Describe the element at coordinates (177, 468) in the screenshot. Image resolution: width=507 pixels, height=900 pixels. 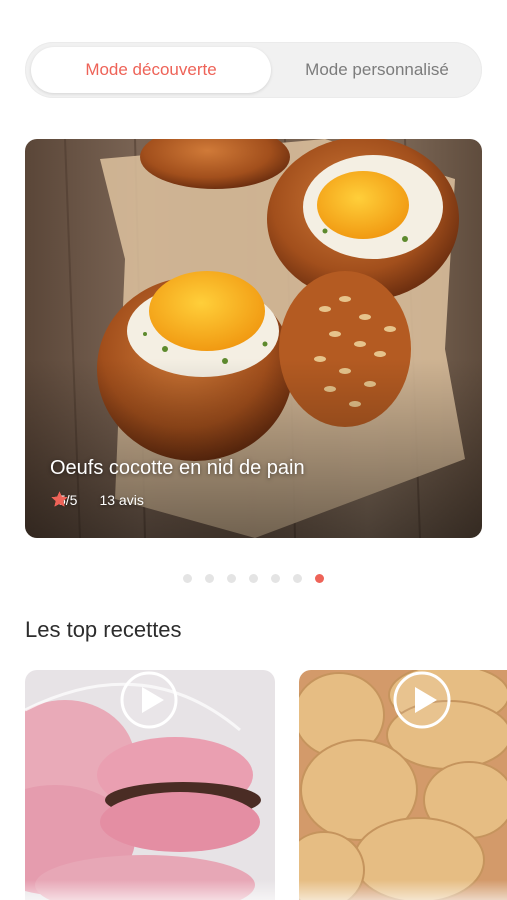
I see `featured-recipe-title: Oeufs cocotte en nid de pain` at that location.